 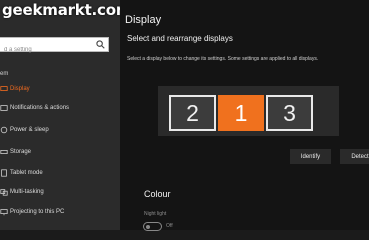 What do you see at coordinates (4, 108) in the screenshot?
I see `notifications-icon` at bounding box center [4, 108].